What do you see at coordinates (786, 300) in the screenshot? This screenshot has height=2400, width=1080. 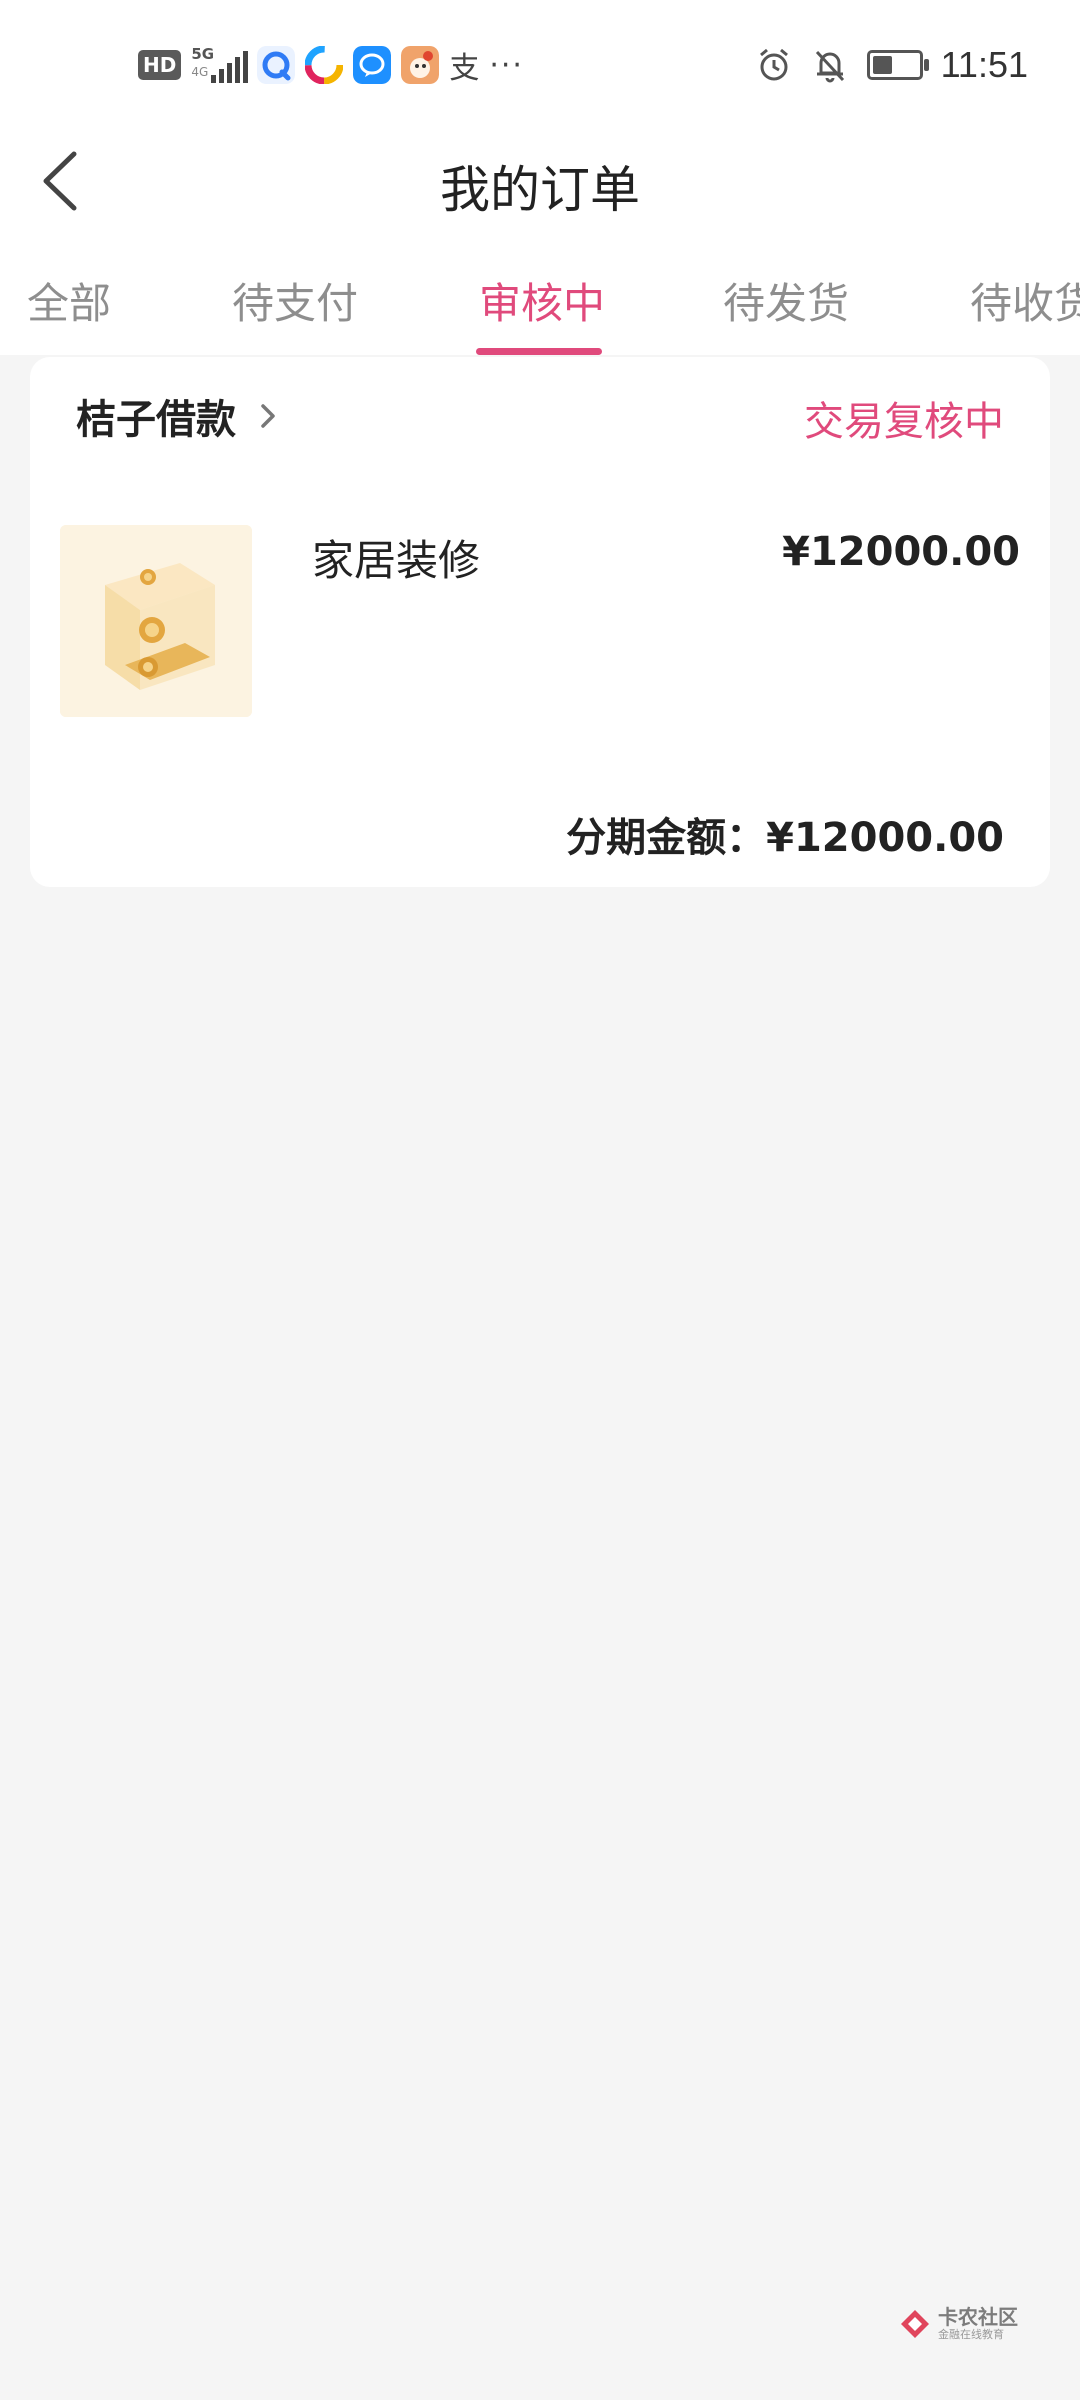 I see `tab-pending-shipment: 待发货` at bounding box center [786, 300].